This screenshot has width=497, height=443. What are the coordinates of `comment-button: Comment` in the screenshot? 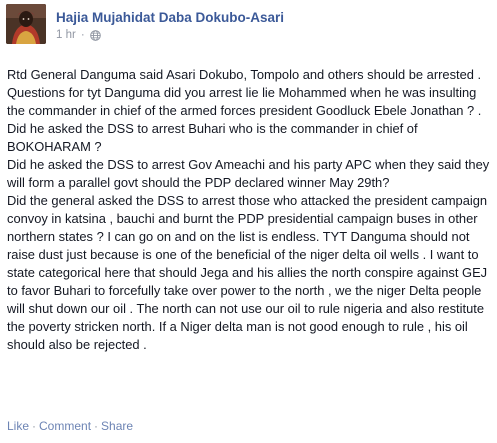 It's located at (65, 426).